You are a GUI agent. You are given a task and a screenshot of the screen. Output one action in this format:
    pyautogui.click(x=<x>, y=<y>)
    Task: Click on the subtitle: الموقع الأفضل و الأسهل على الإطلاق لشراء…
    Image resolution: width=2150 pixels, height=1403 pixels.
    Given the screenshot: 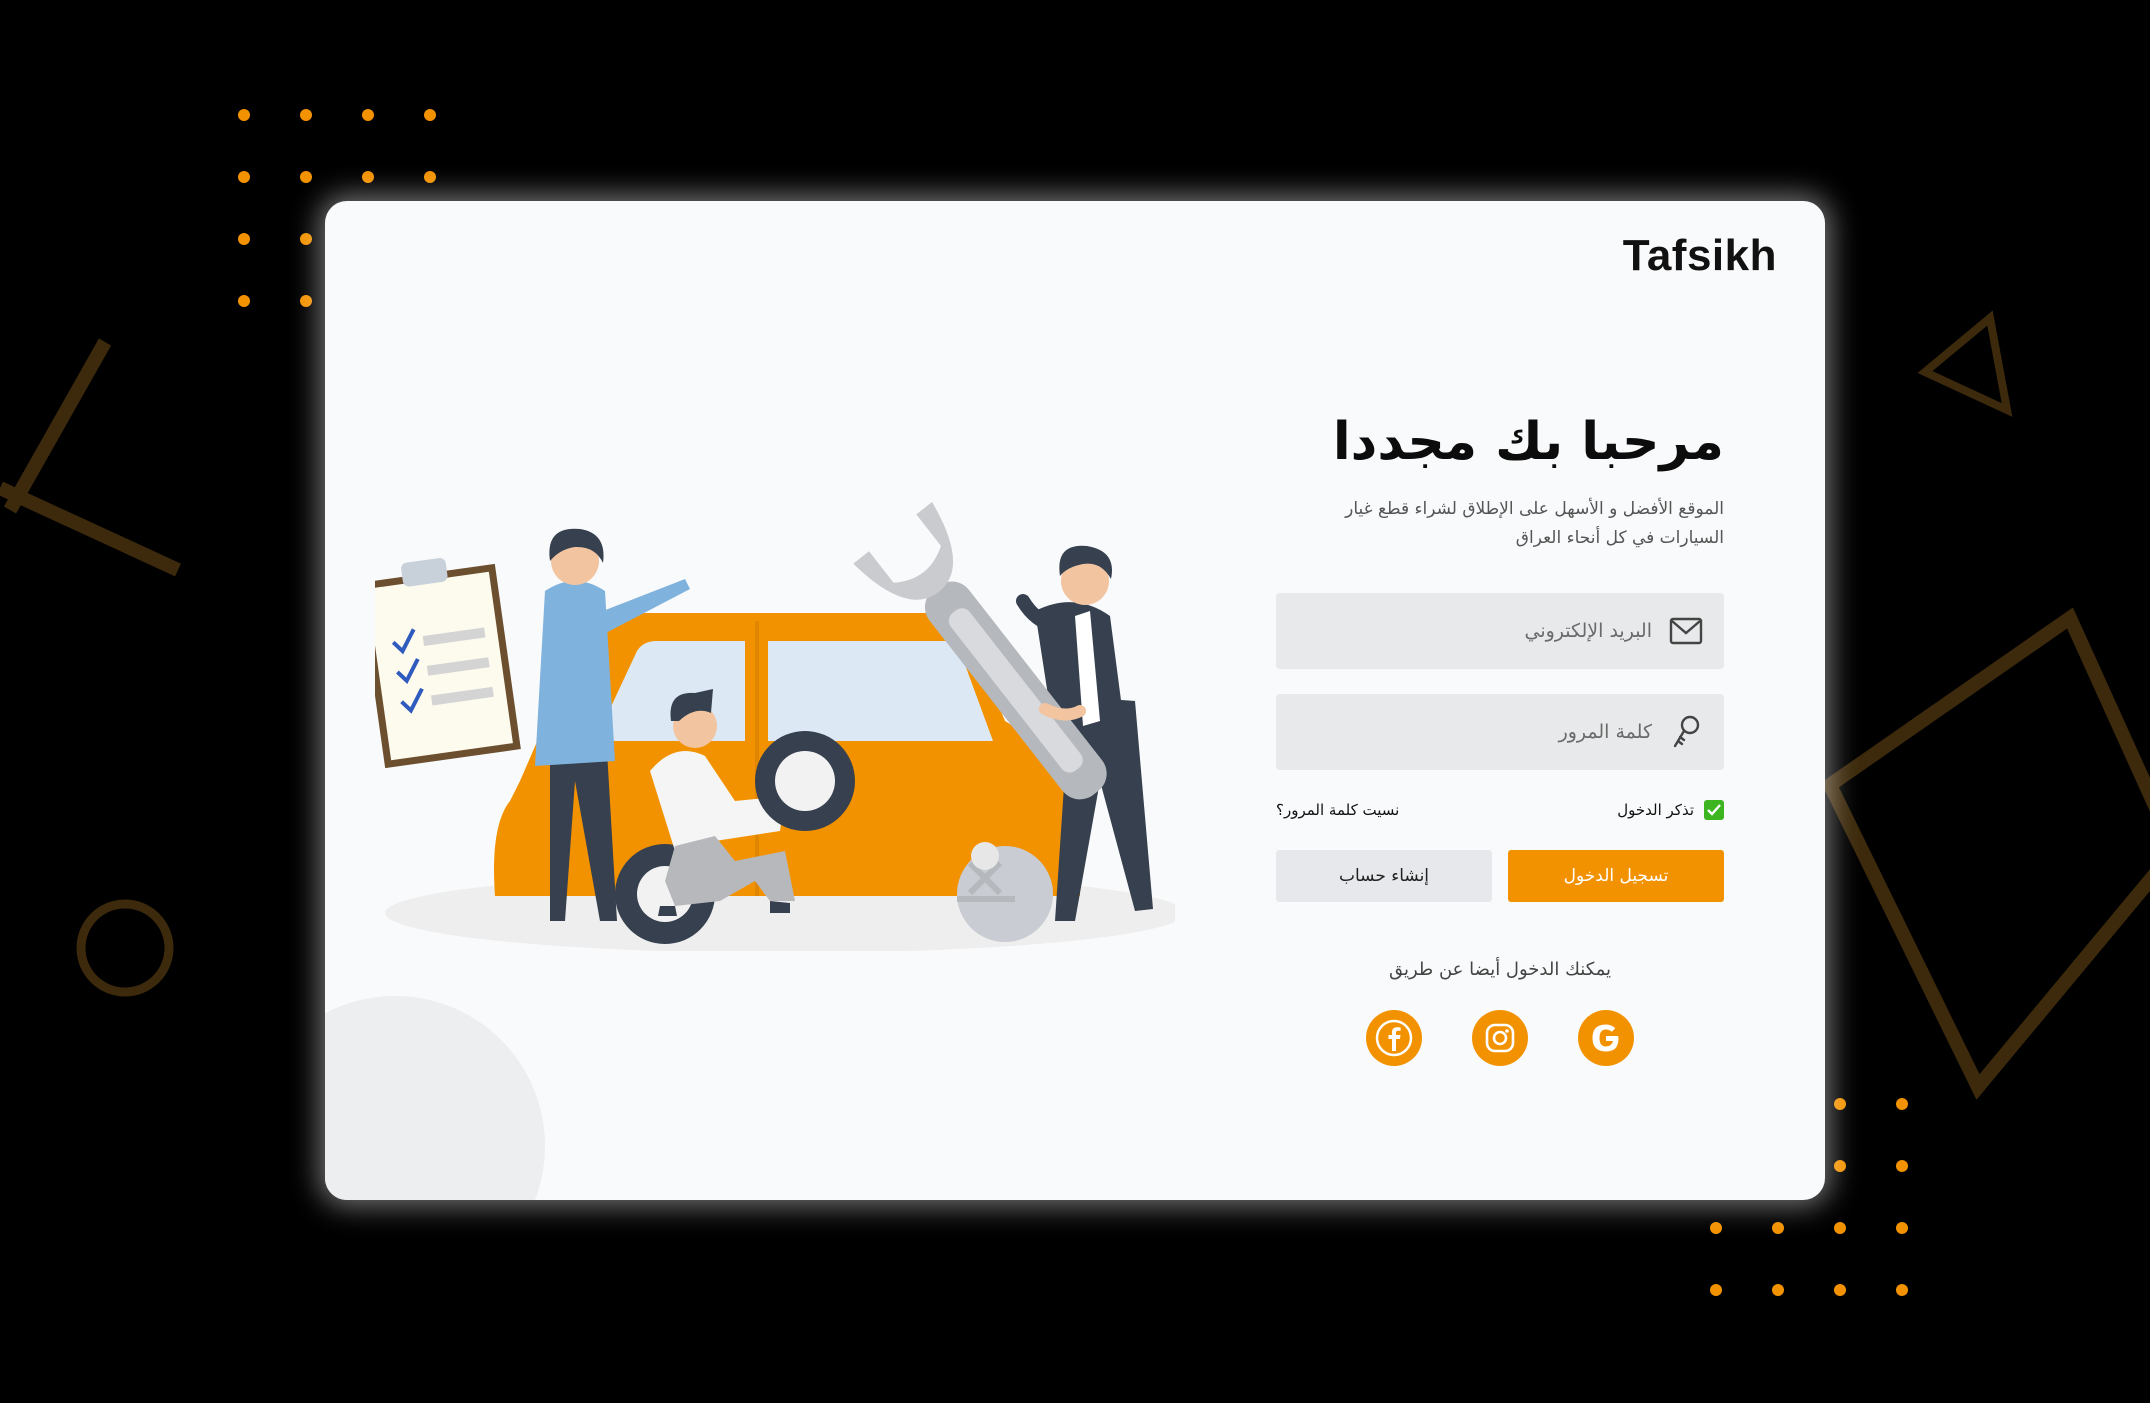 What is the action you would take?
    pyautogui.click(x=1534, y=524)
    